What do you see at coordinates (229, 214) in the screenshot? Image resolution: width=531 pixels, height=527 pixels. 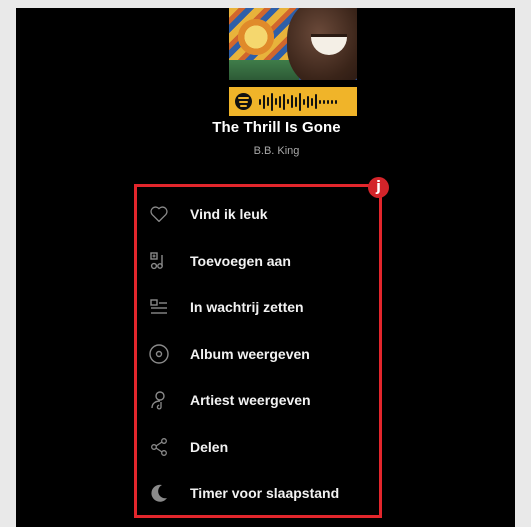 I see `menu-item-label: Vind ik leuk` at bounding box center [229, 214].